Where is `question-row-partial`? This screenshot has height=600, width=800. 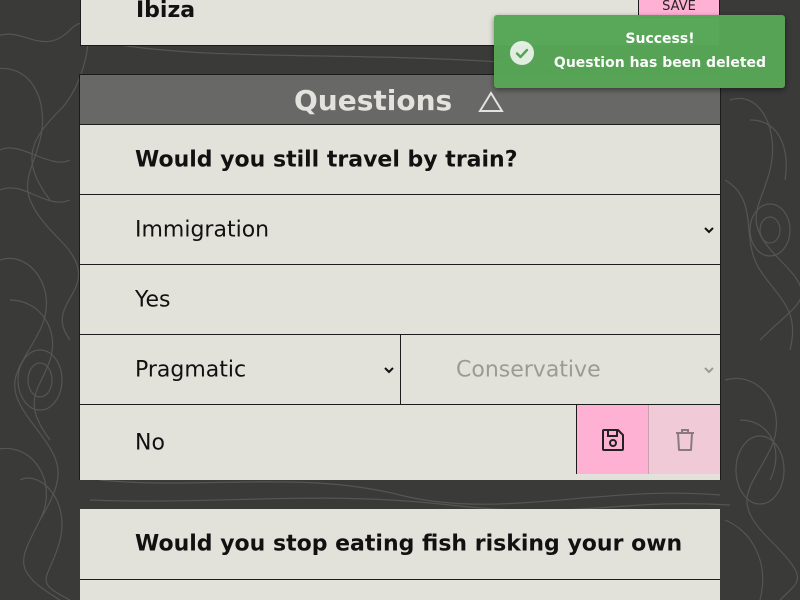 question-row-partial is located at coordinates (400, 590).